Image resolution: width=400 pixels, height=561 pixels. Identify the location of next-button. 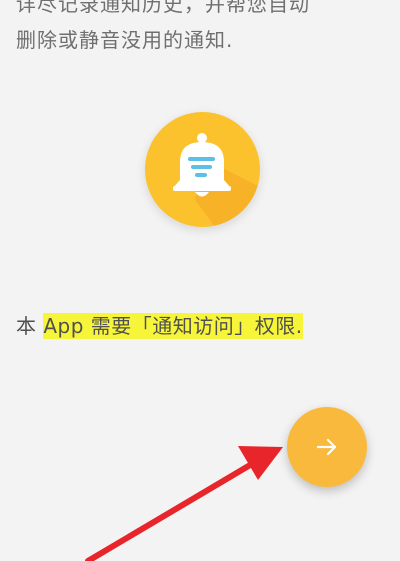
(327, 447).